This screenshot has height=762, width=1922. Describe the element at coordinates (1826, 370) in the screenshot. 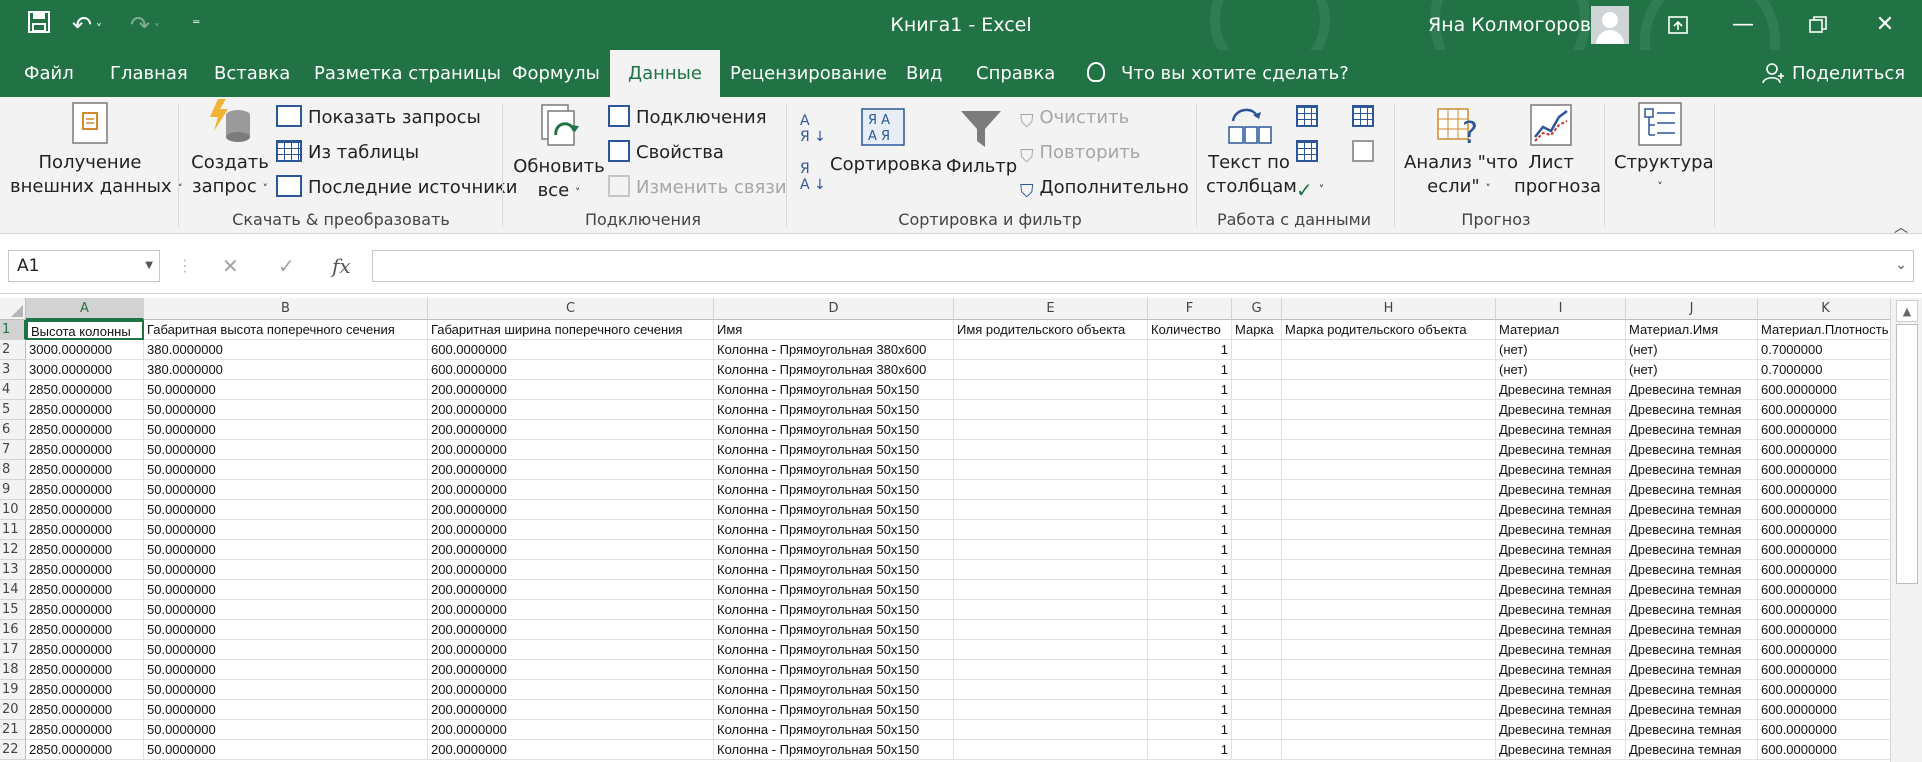

I see `cell: 0.7000000` at that location.